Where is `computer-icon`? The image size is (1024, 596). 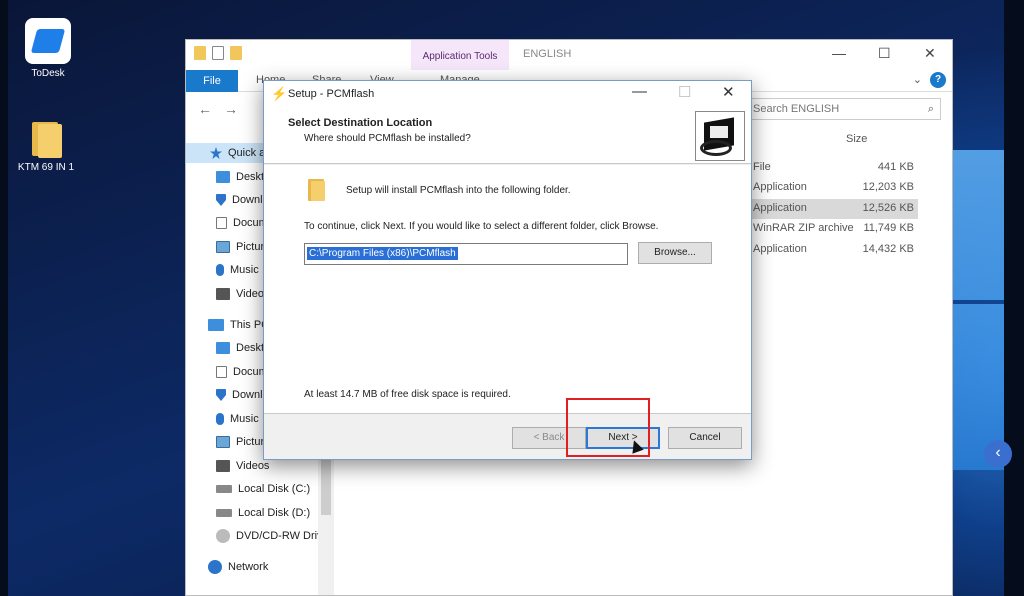
computer-icon is located at coordinates (216, 325).